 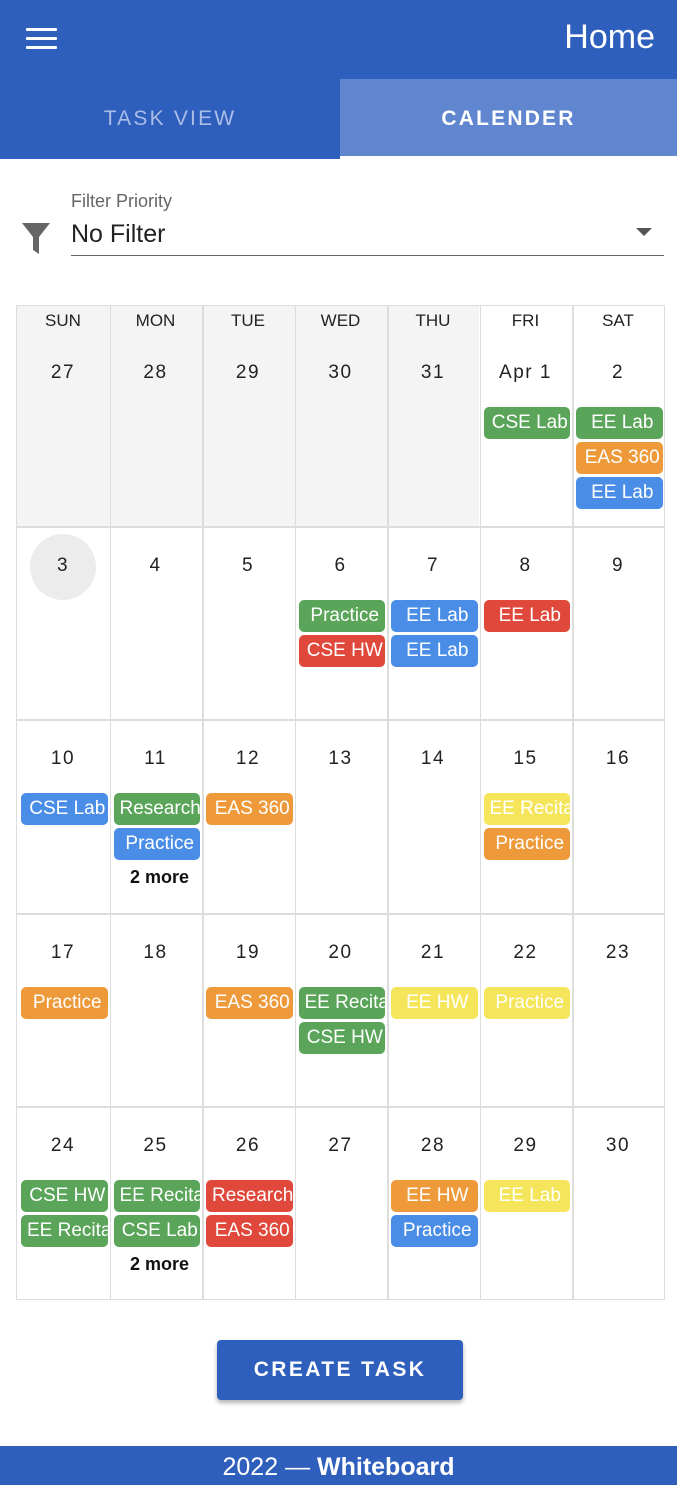 What do you see at coordinates (433, 373) in the screenshot?
I see `day-number: 31` at bounding box center [433, 373].